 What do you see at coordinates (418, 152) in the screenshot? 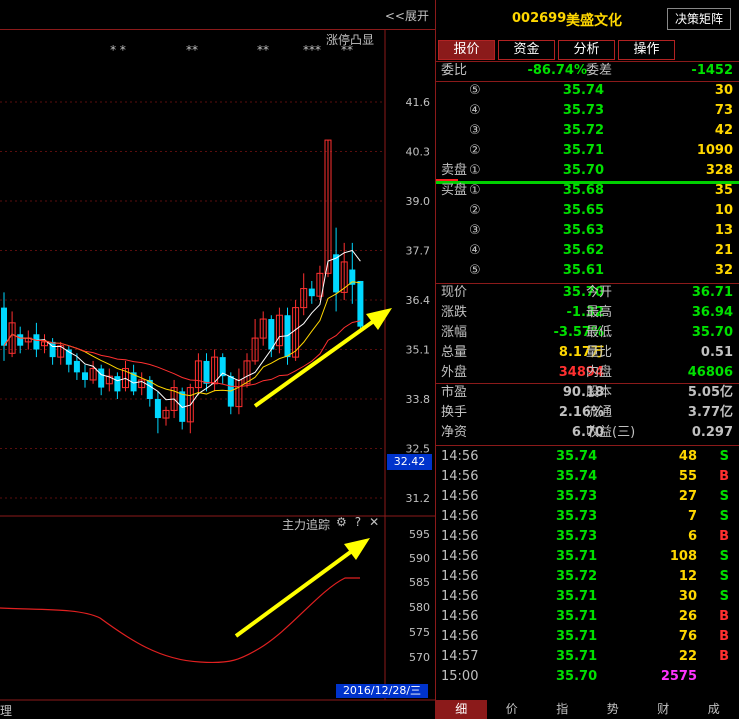
I see `price-axis-label: 40.3` at bounding box center [418, 152].